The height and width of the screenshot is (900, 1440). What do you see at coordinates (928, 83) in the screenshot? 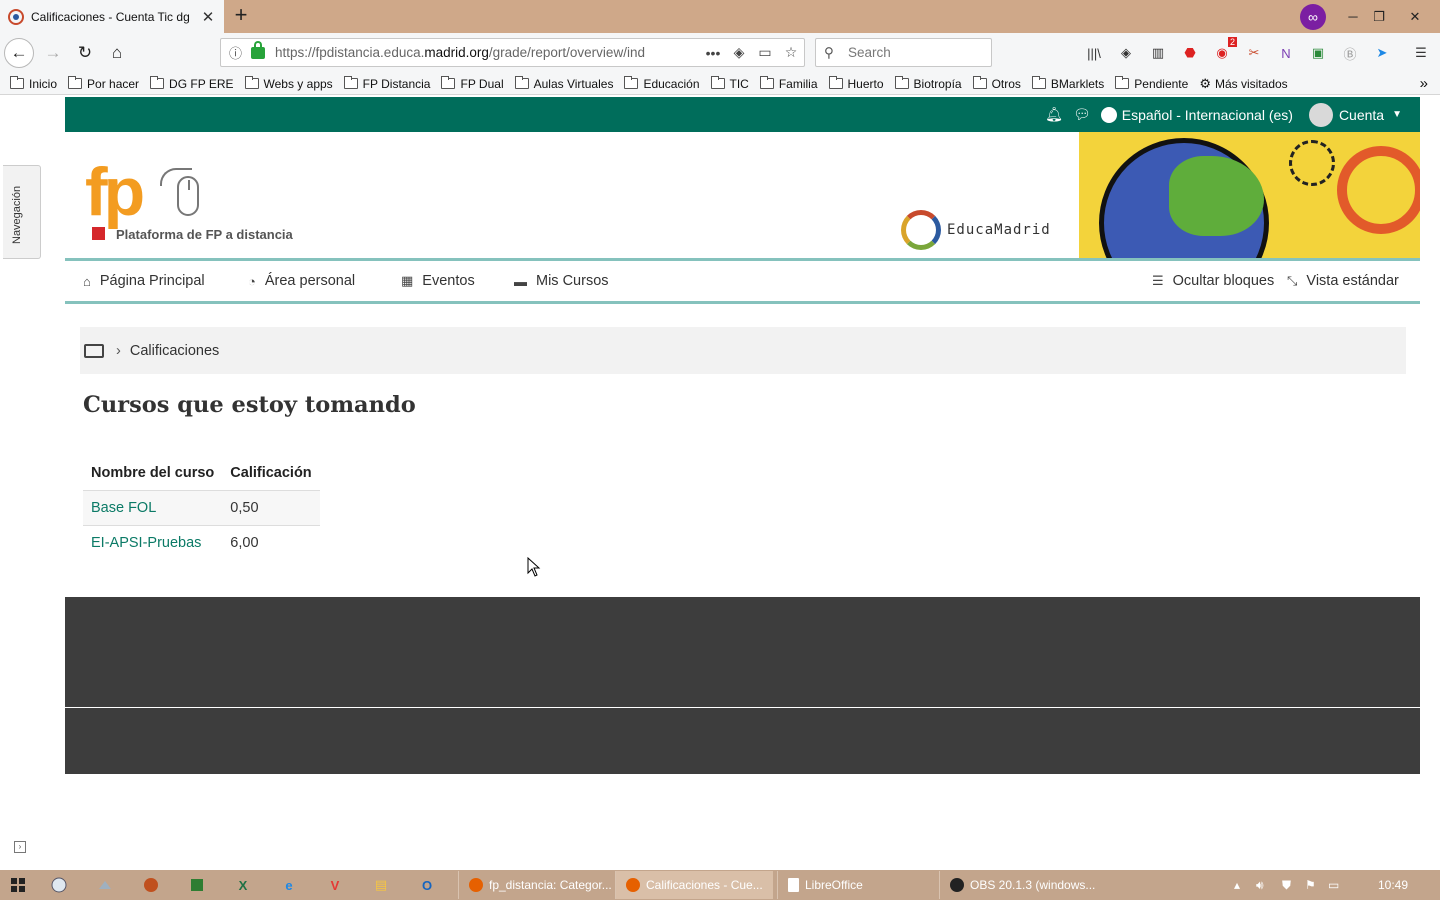
I see `bookmark-item: Biotropía` at bounding box center [928, 83].